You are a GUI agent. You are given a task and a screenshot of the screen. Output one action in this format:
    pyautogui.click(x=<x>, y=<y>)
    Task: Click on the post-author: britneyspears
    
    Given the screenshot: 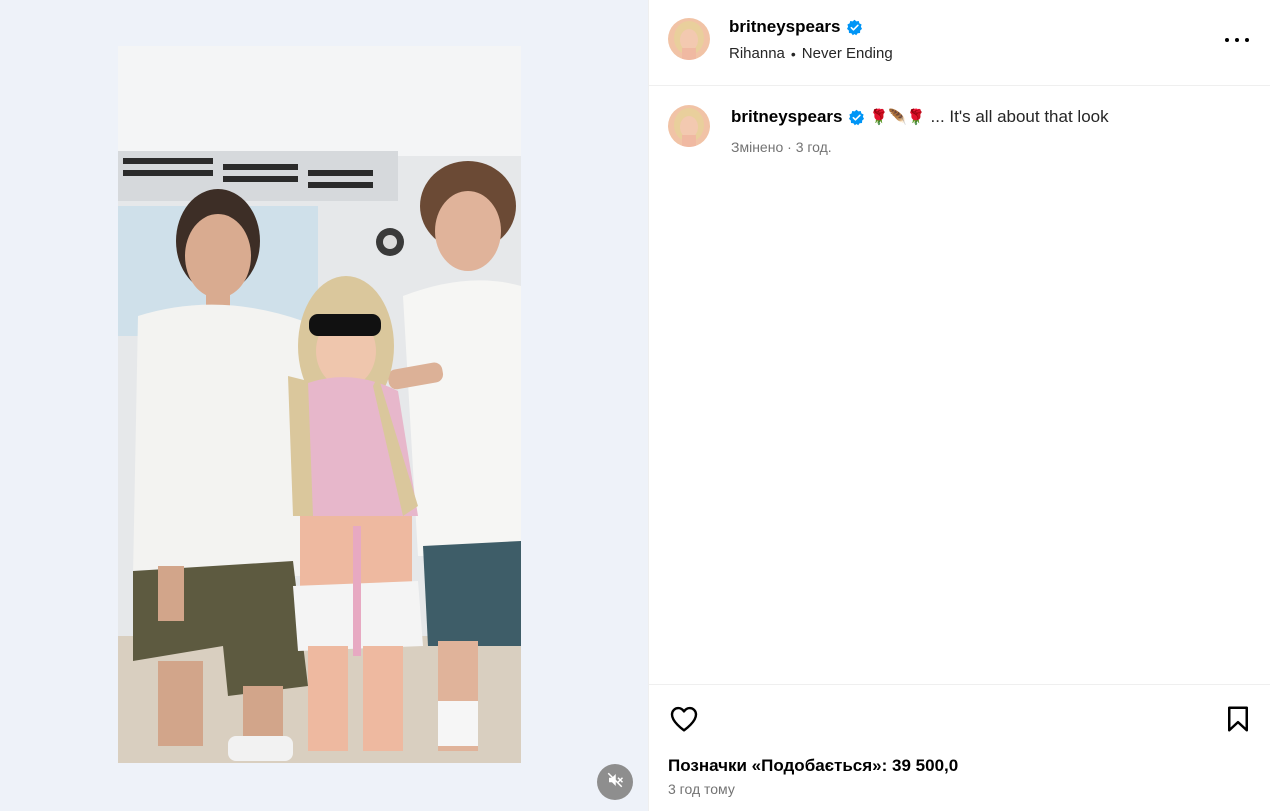 What is the action you would take?
    pyautogui.click(x=796, y=27)
    